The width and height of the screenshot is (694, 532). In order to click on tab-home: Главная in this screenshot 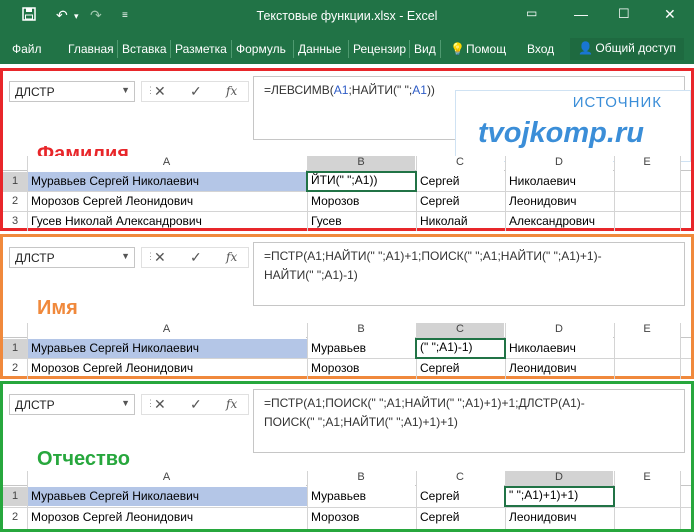, I will do `click(91, 49)`.